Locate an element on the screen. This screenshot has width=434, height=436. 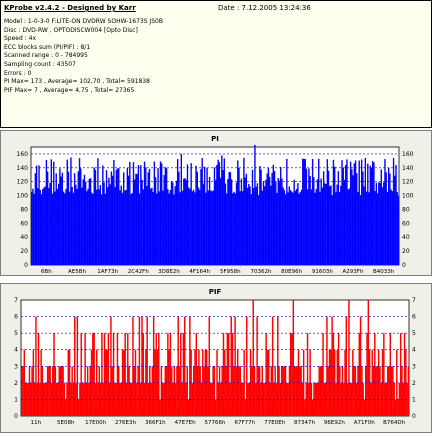
y-tick-label-left: 160 is located at coordinates (23, 154).